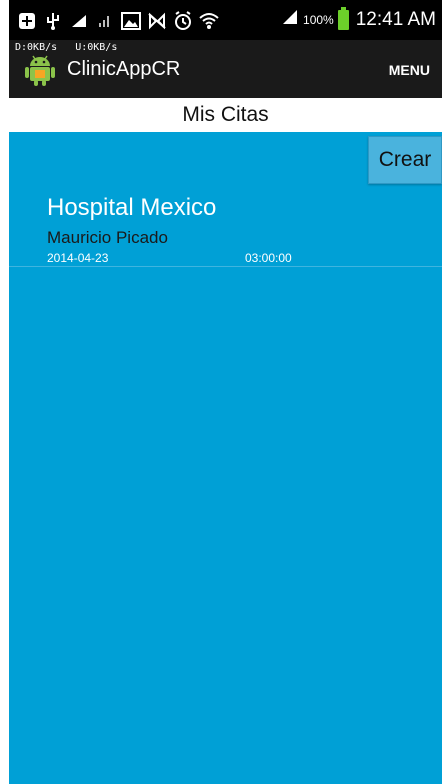  Describe the element at coordinates (290, 19) in the screenshot. I see `cell-signal-icon` at that location.